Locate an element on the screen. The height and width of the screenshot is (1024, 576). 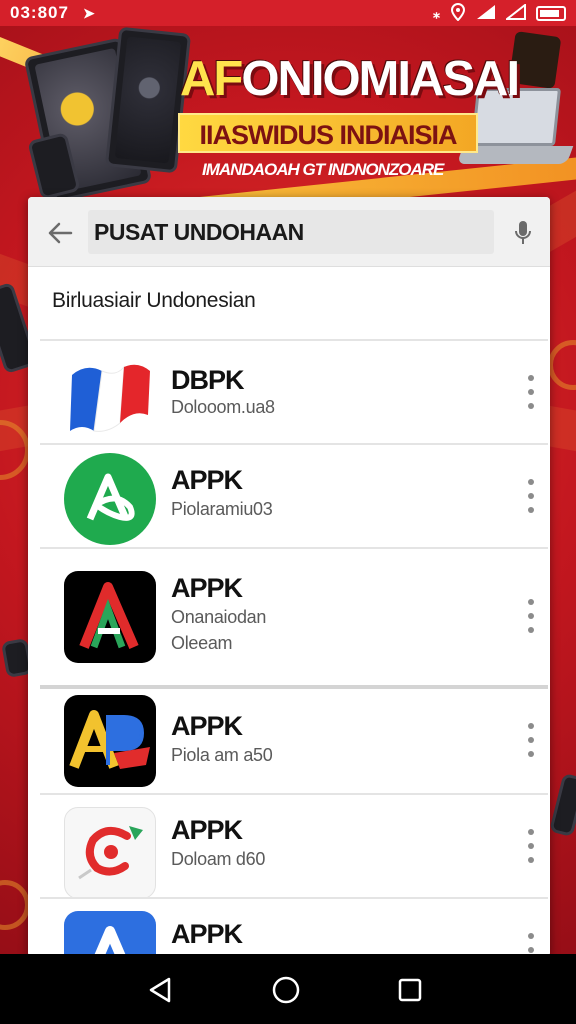
banner-headline: AFONIOMIASAI is located at coordinates (350, 79).